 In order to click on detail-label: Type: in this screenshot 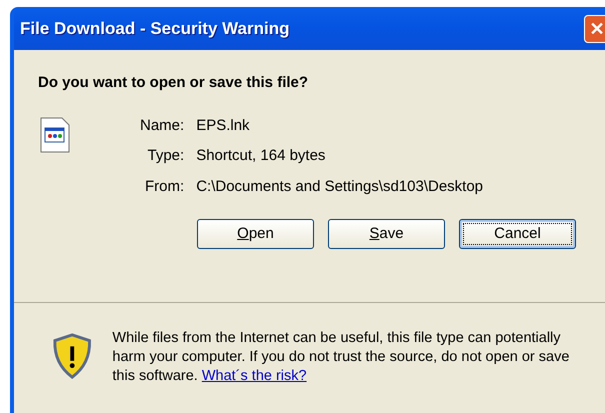, I will do `click(165, 156)`.